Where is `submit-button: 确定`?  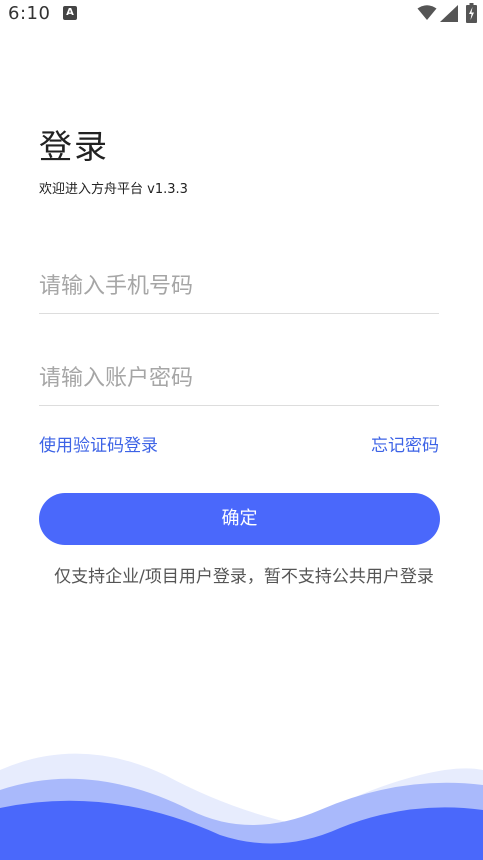
submit-button: 确定 is located at coordinates (239, 519).